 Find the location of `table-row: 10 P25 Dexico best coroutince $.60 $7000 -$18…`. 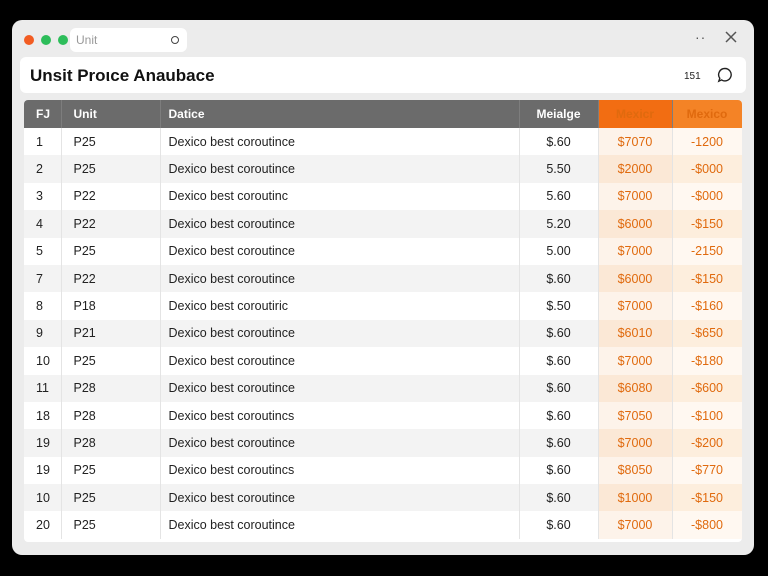

table-row: 10 P25 Dexico best coroutince $.60 $7000 -$18… is located at coordinates (383, 361).